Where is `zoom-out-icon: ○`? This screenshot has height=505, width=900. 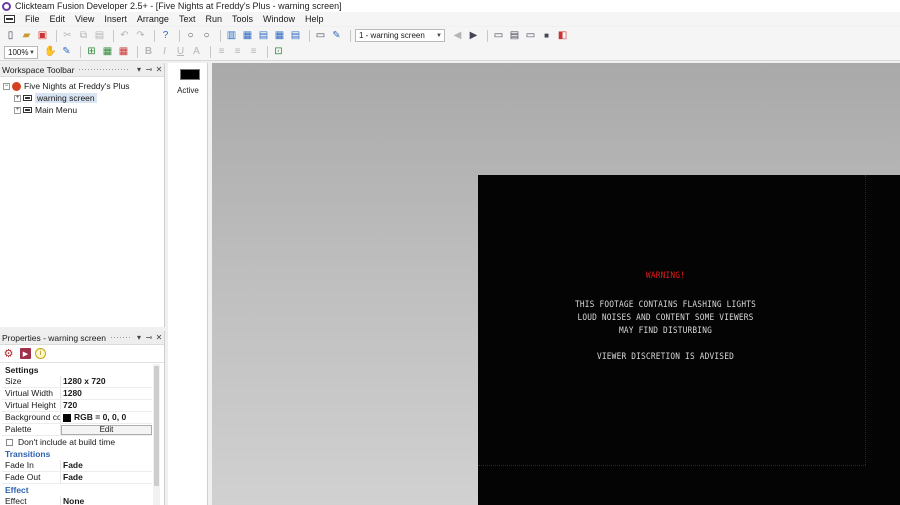
zoom-out-icon: ○ is located at coordinates (190, 35).